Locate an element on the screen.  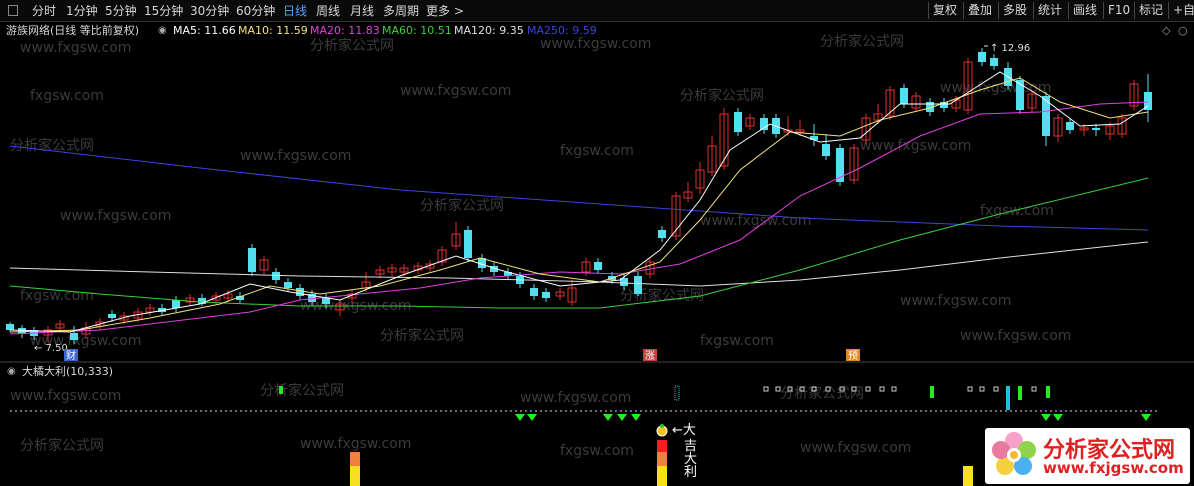
high-price-label: ↑ 12.96 is located at coordinates (1010, 48).